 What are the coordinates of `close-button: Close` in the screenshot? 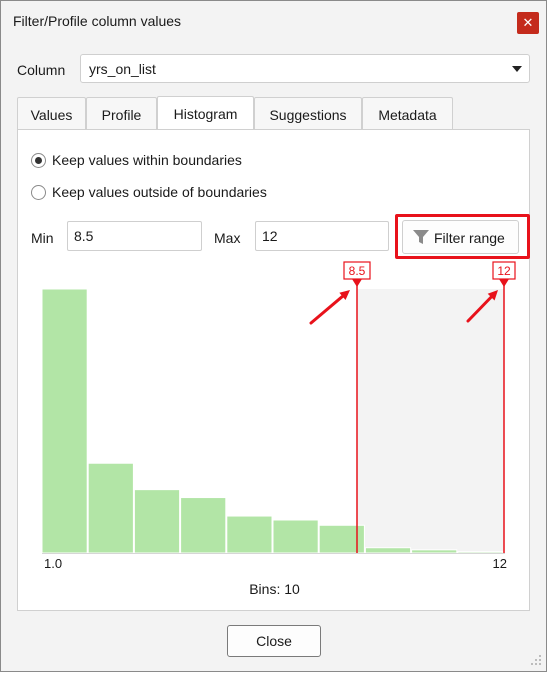 It's located at (274, 641).